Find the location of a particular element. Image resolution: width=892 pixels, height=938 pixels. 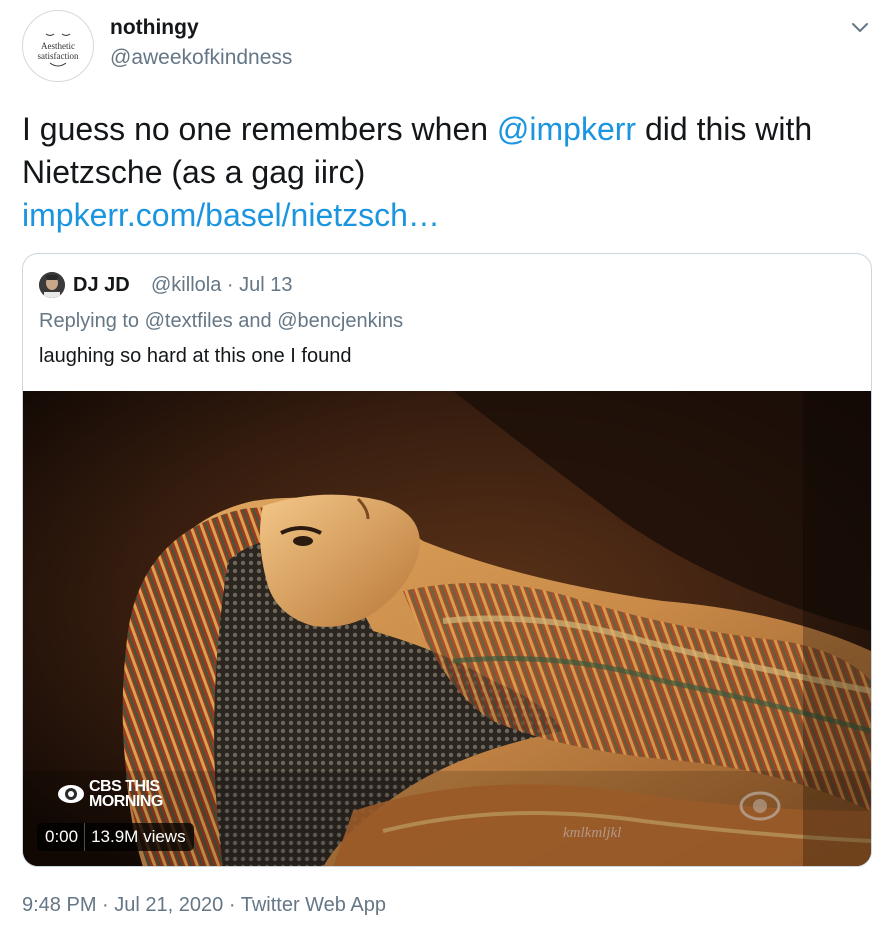

quoted-author-avatar is located at coordinates (52, 285).